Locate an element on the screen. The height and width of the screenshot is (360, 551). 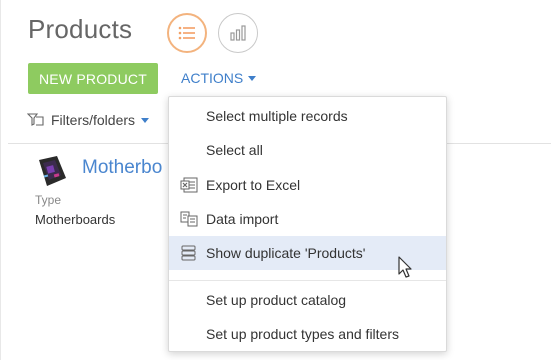
menu-separator is located at coordinates (307, 280).